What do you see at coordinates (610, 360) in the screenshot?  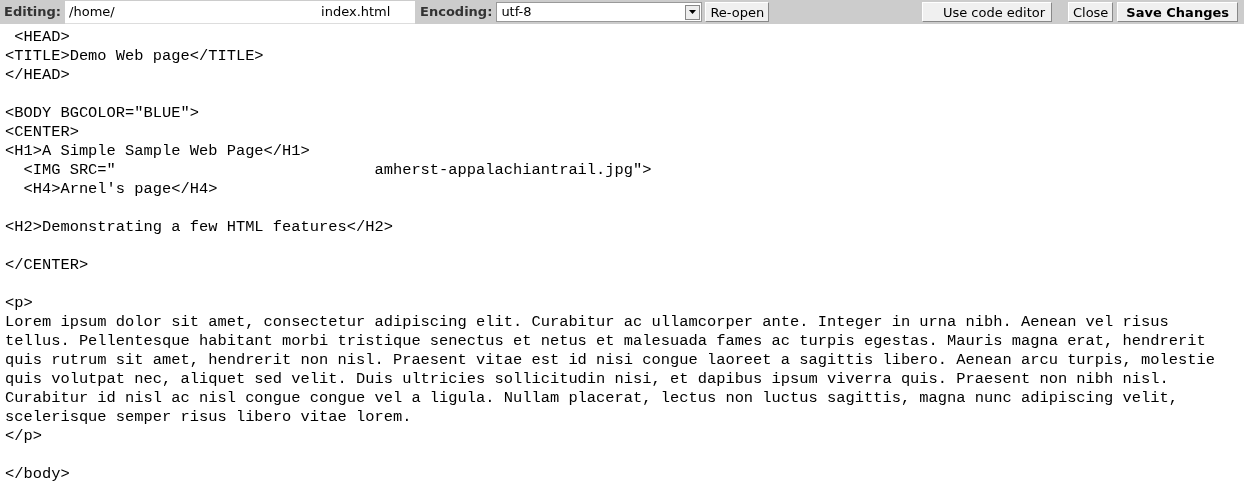 I see `code-line: quis rutrum sit amet, hendrerit non nisl. Praesent vitae est id nisi congue laoreet a sagittis libero. Aenean arcu turpis, molestie` at bounding box center [610, 360].